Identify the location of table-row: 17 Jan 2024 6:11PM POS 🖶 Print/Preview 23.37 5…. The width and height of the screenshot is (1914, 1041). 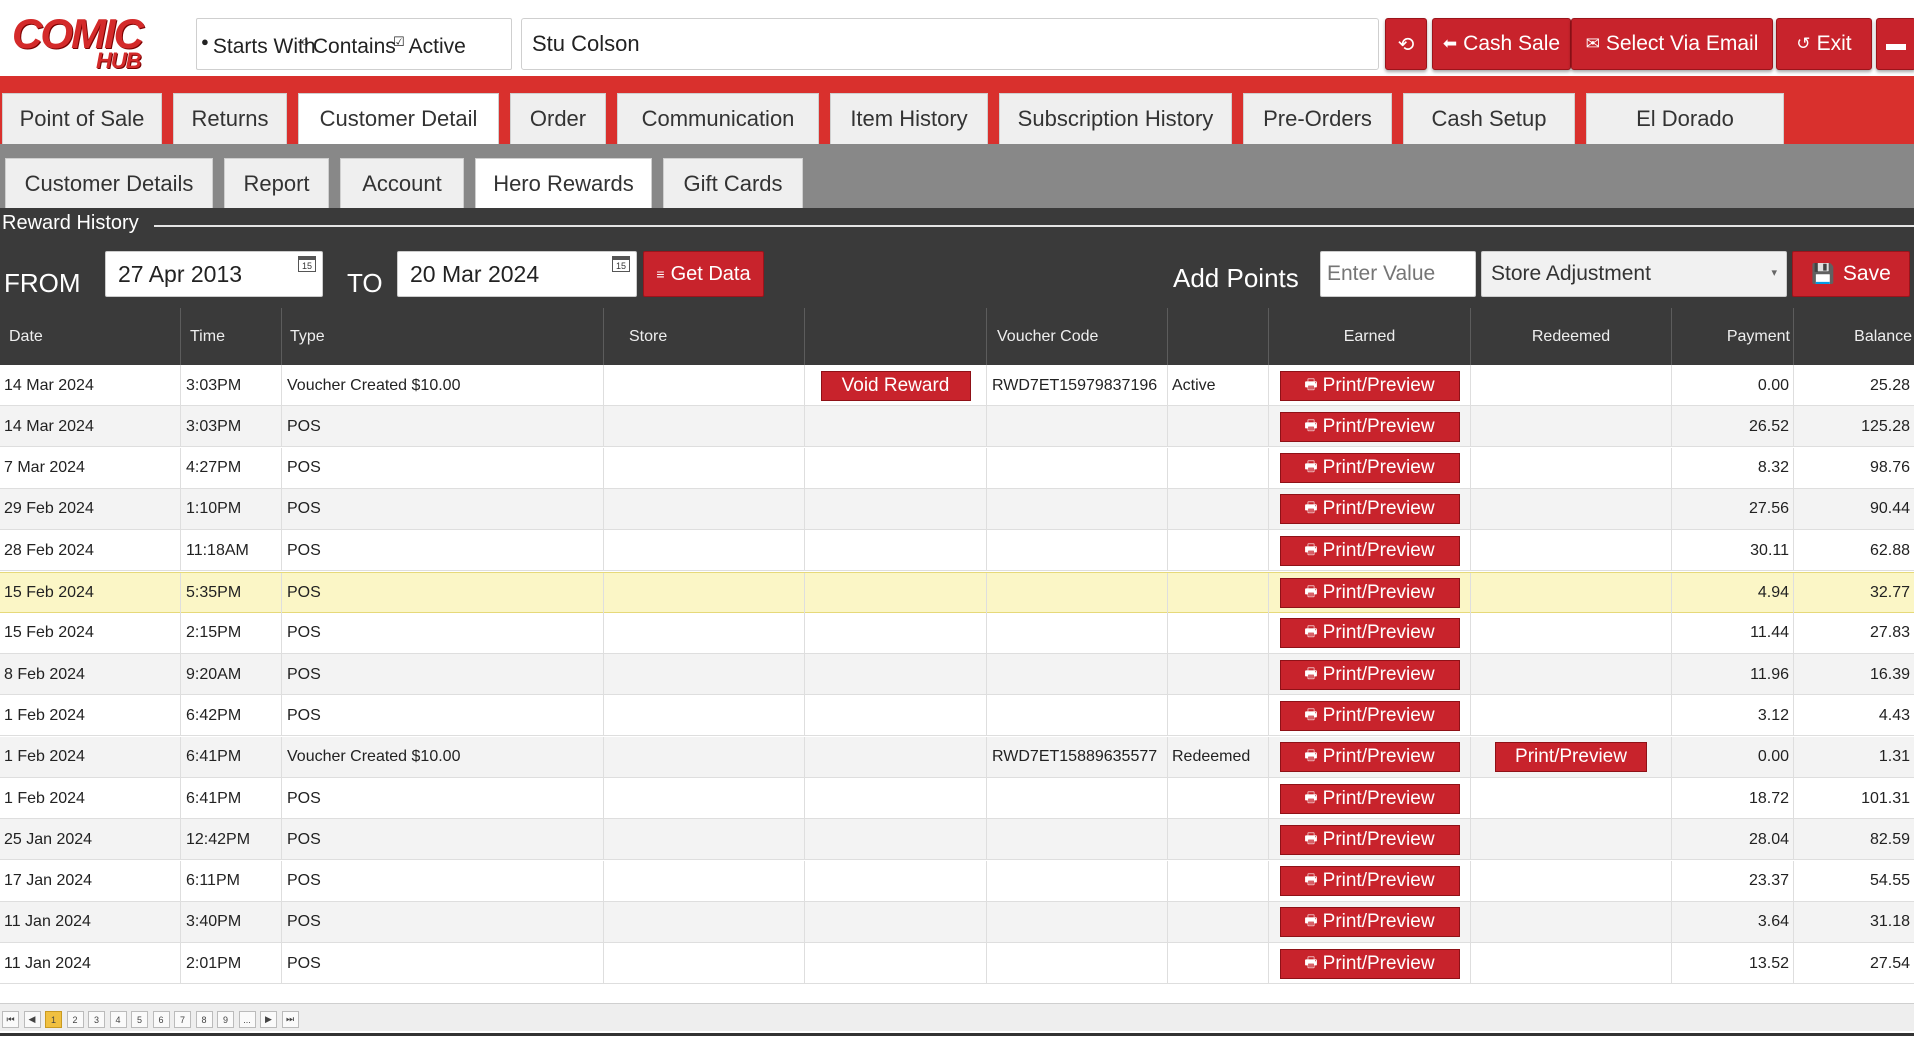
(957, 881).